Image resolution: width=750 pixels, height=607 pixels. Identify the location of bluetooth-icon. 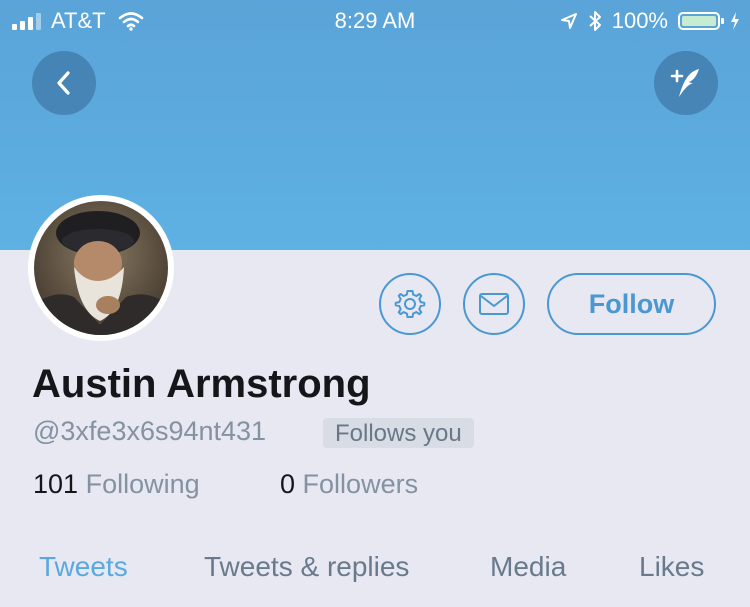
(595, 21).